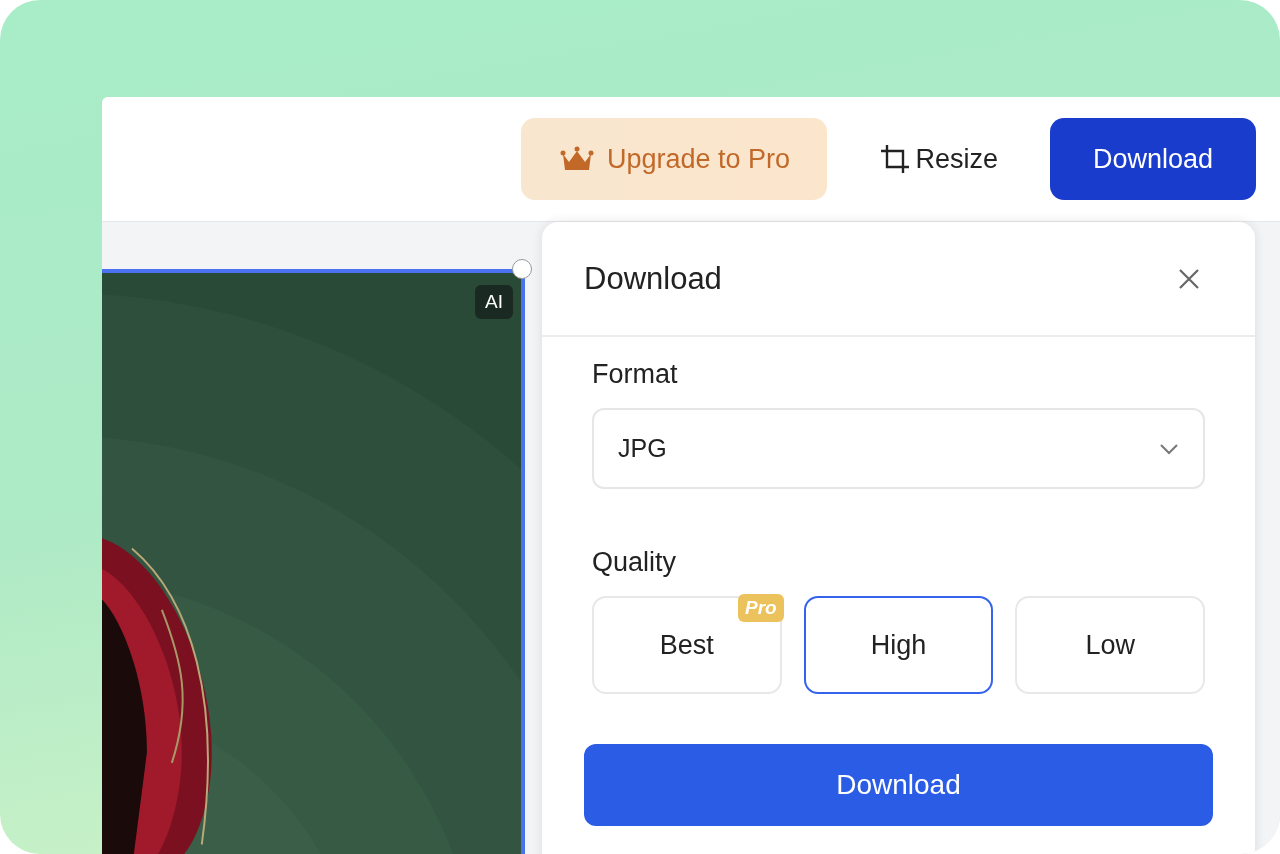 The width and height of the screenshot is (1280, 854). What do you see at coordinates (1189, 278) in the screenshot?
I see `close-icon` at bounding box center [1189, 278].